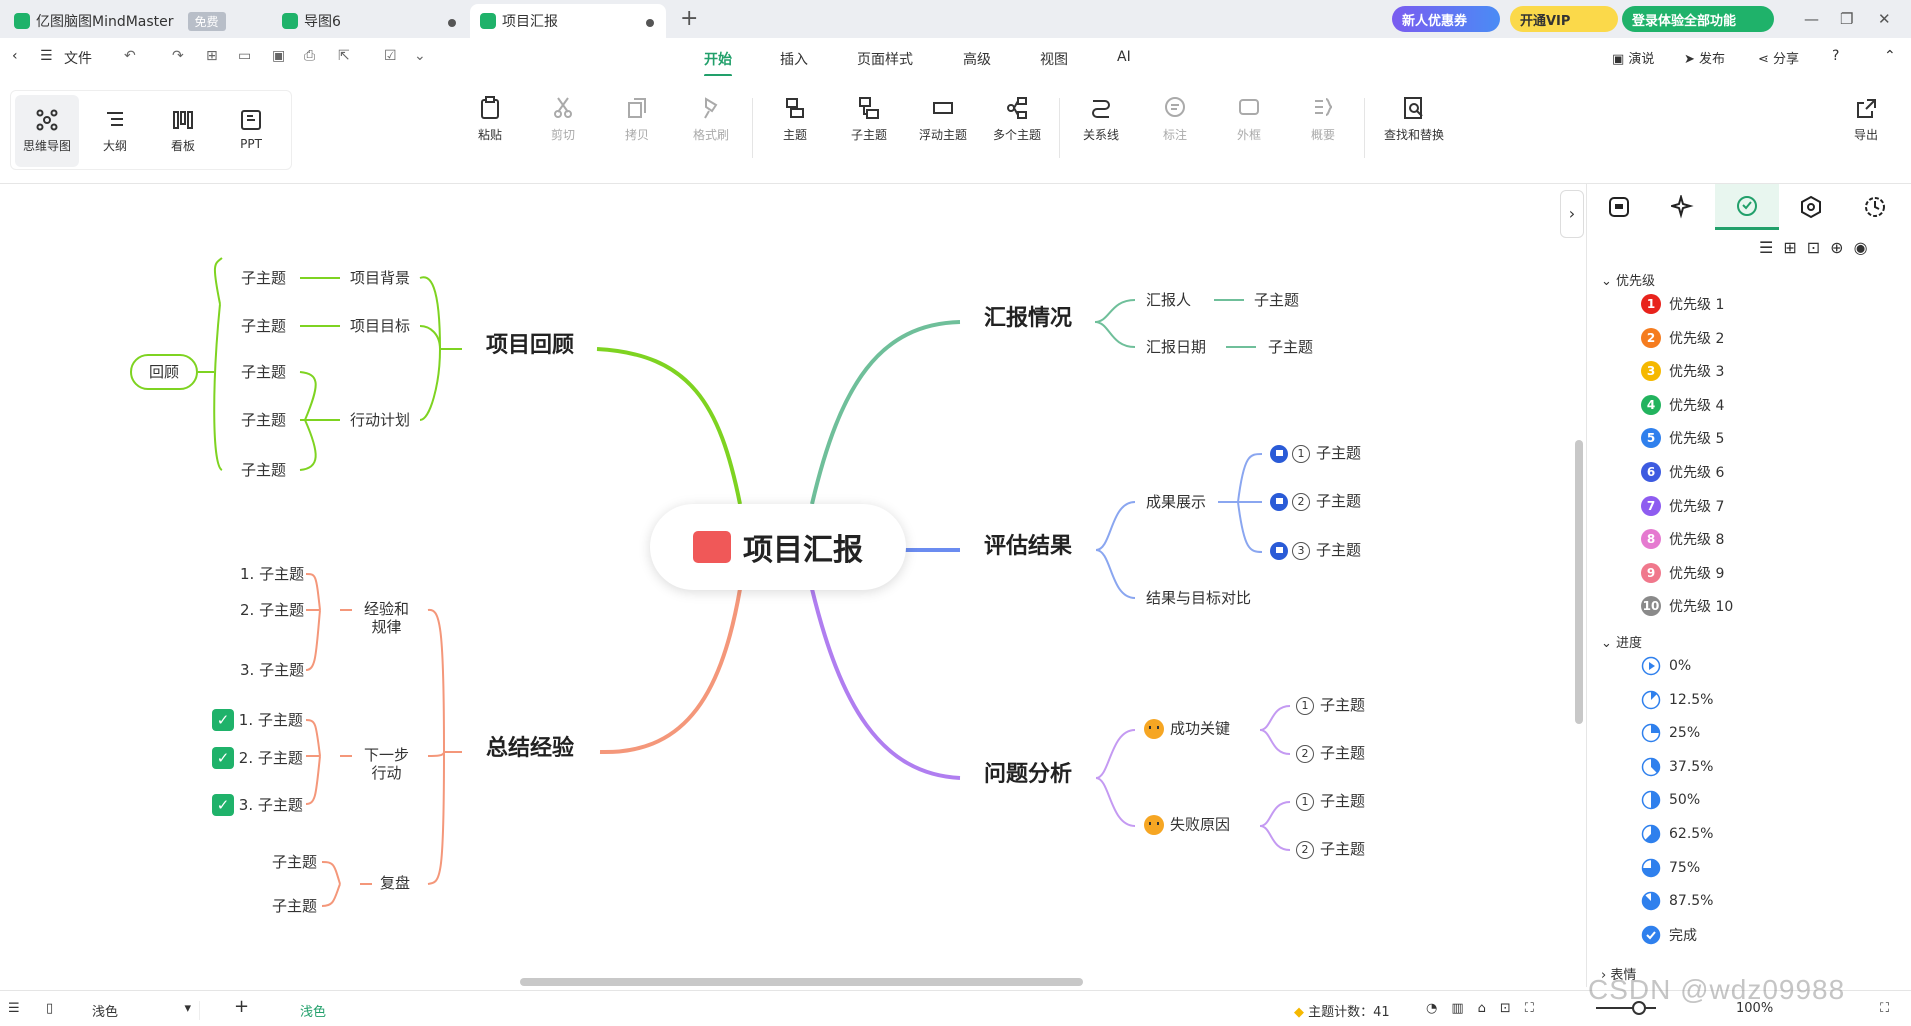  I want to click on panel-tab-marks, so click(1747, 207).